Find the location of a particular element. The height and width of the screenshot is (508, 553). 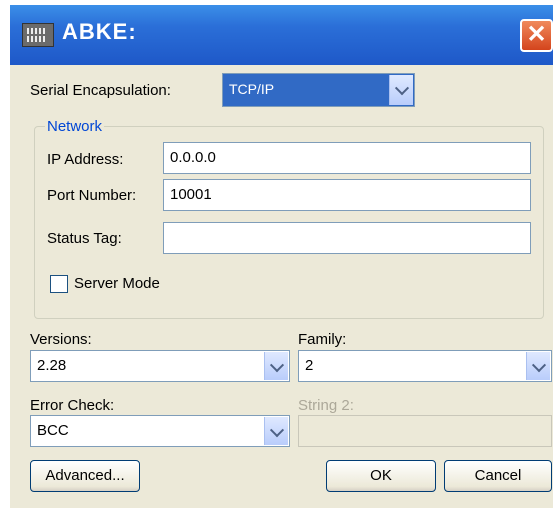

serial-encapsulation-value: TCP/IP is located at coordinates (252, 89).